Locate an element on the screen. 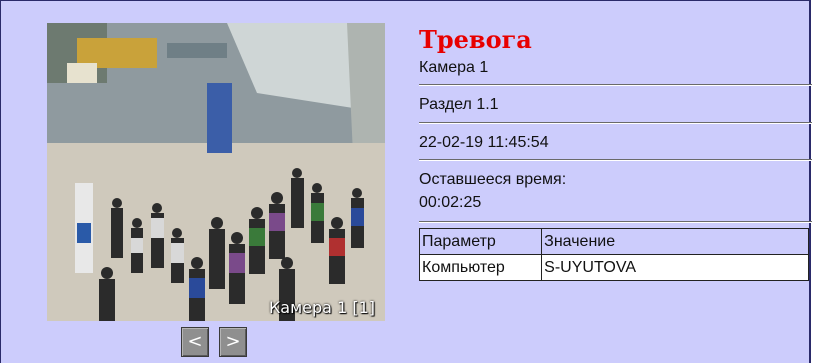 The width and height of the screenshot is (814, 363). column-header-parameter: Параметр is located at coordinates (480, 241).